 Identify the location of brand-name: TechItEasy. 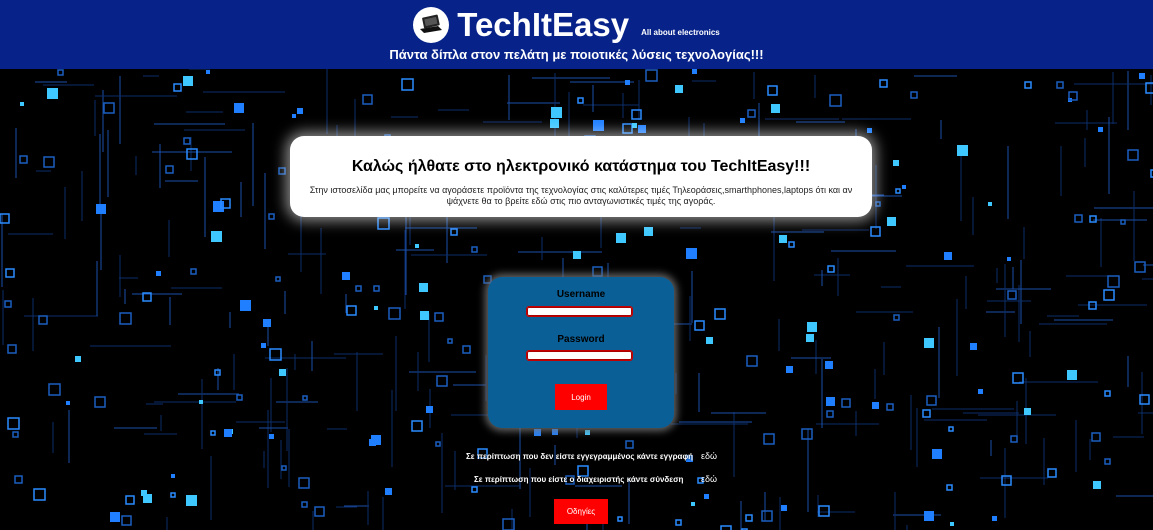
(543, 24).